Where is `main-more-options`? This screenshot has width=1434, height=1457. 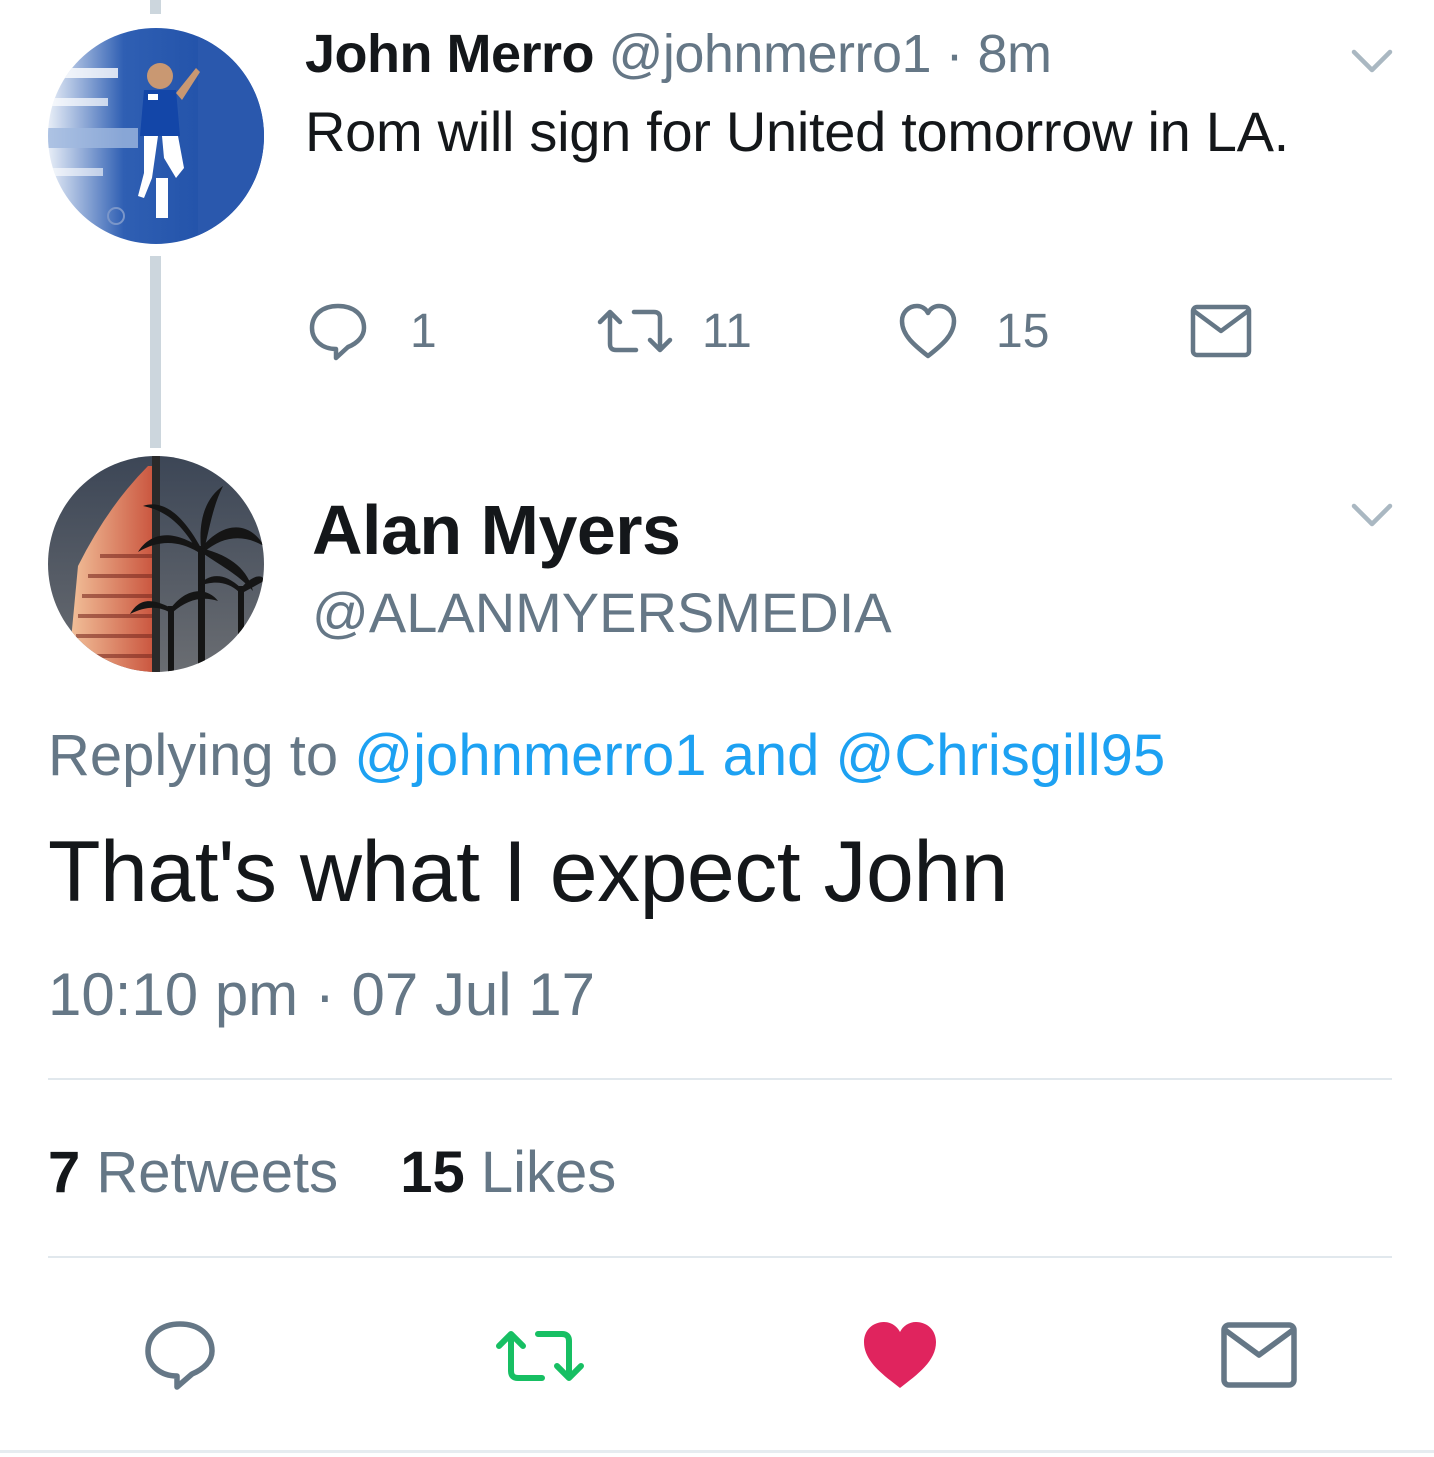
main-more-options is located at coordinates (1372, 515).